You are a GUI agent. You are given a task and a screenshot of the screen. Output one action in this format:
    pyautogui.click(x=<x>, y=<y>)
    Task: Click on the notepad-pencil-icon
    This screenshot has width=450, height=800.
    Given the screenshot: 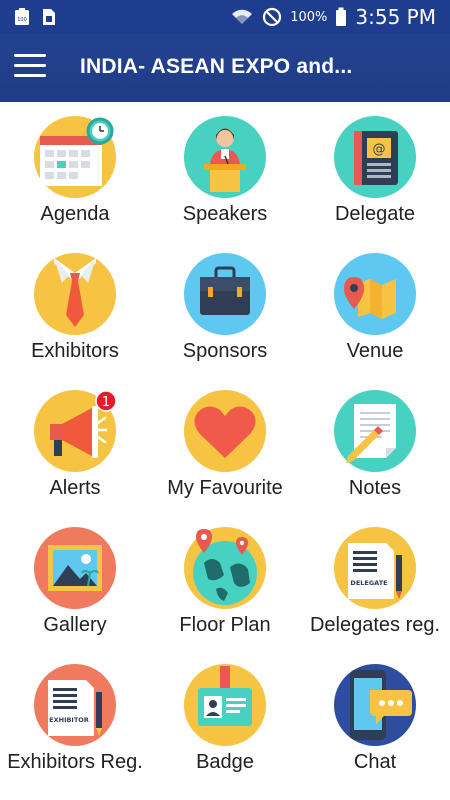 What is the action you would take?
    pyautogui.click(x=375, y=431)
    